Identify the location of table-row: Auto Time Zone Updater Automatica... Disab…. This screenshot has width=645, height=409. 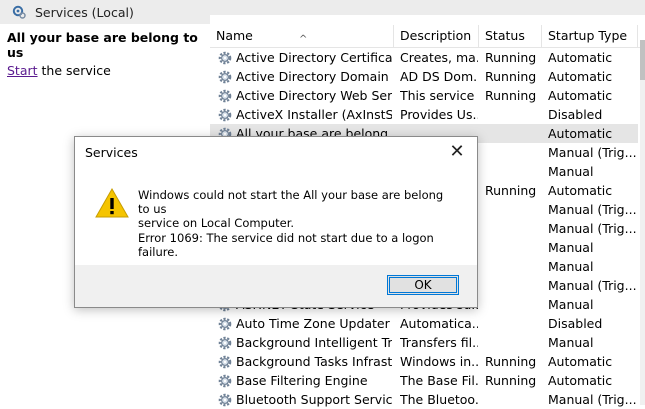
(424, 323).